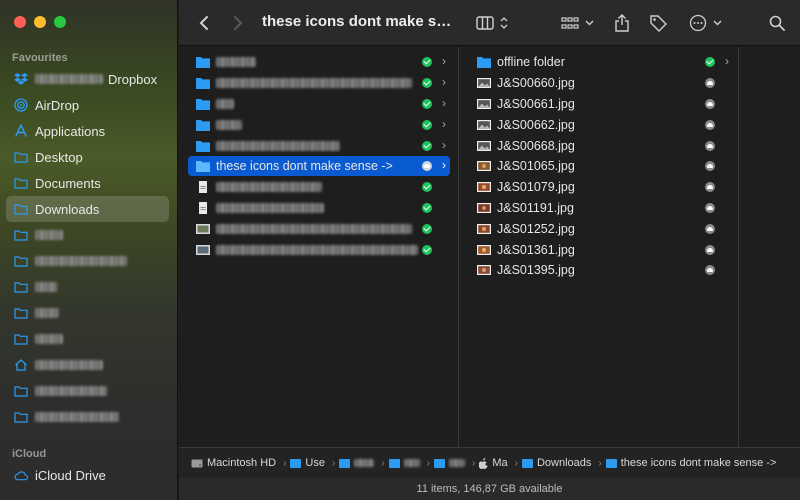 This screenshot has height=500, width=800. What do you see at coordinates (203, 208) in the screenshot?
I see `document-icon` at bounding box center [203, 208].